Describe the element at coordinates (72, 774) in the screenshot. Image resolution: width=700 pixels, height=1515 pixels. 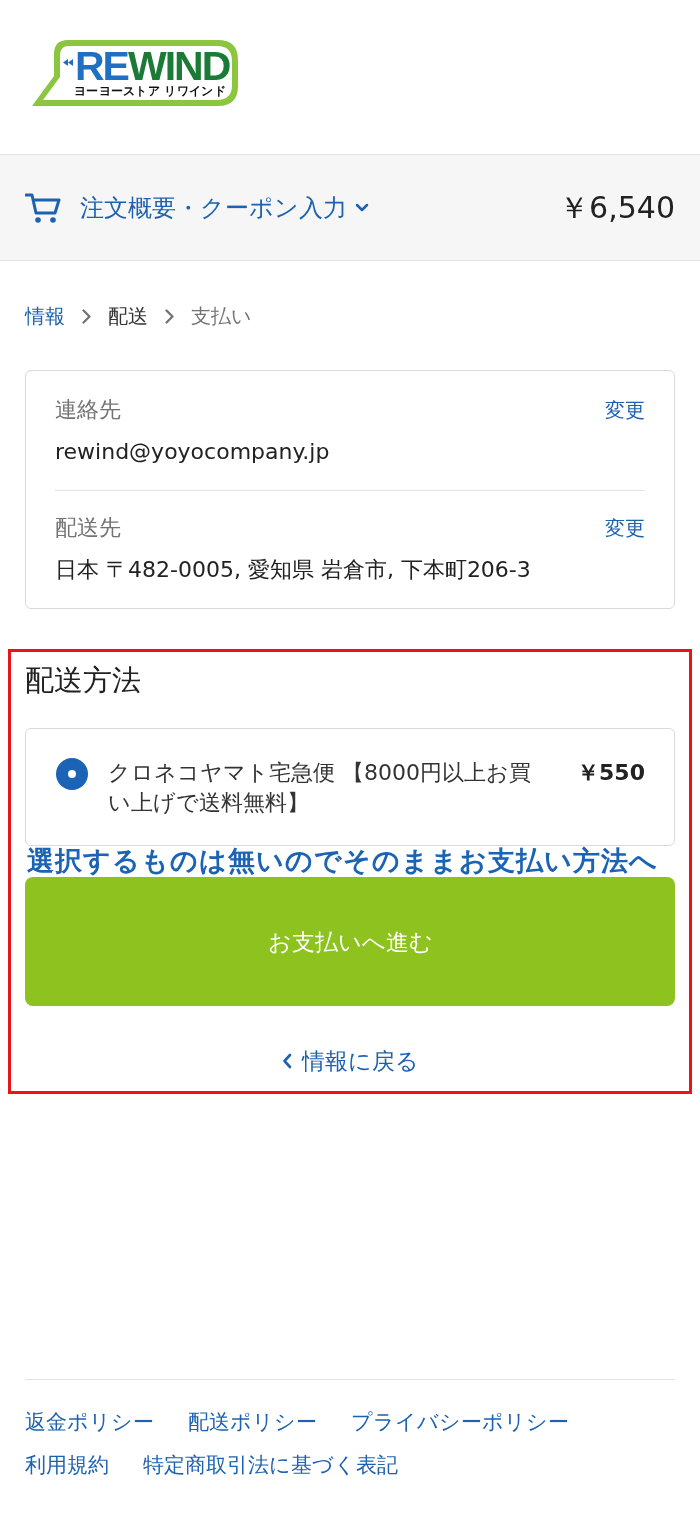
I see `radio-button` at that location.